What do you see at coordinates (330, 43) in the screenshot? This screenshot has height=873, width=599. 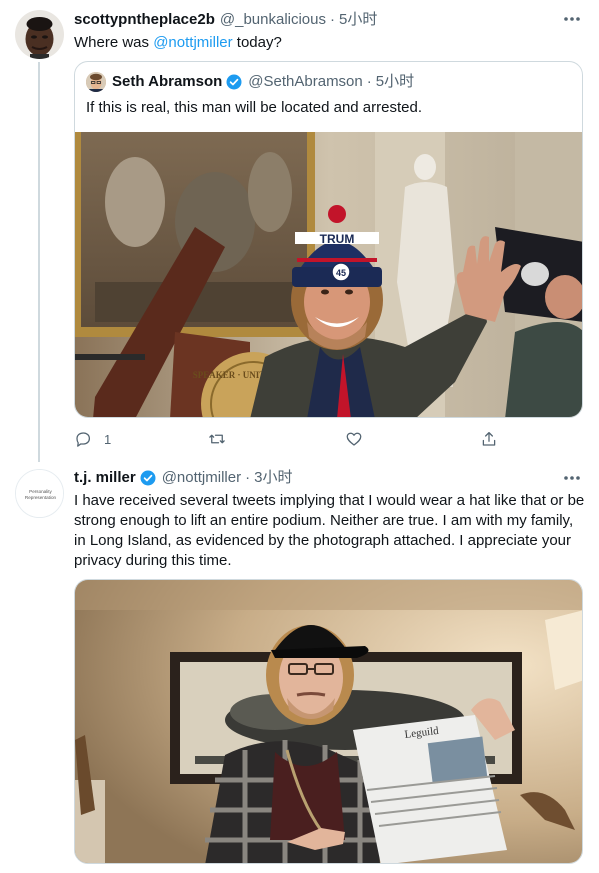 I see `tweet-text: Where was @nottjmiller today?` at bounding box center [330, 43].